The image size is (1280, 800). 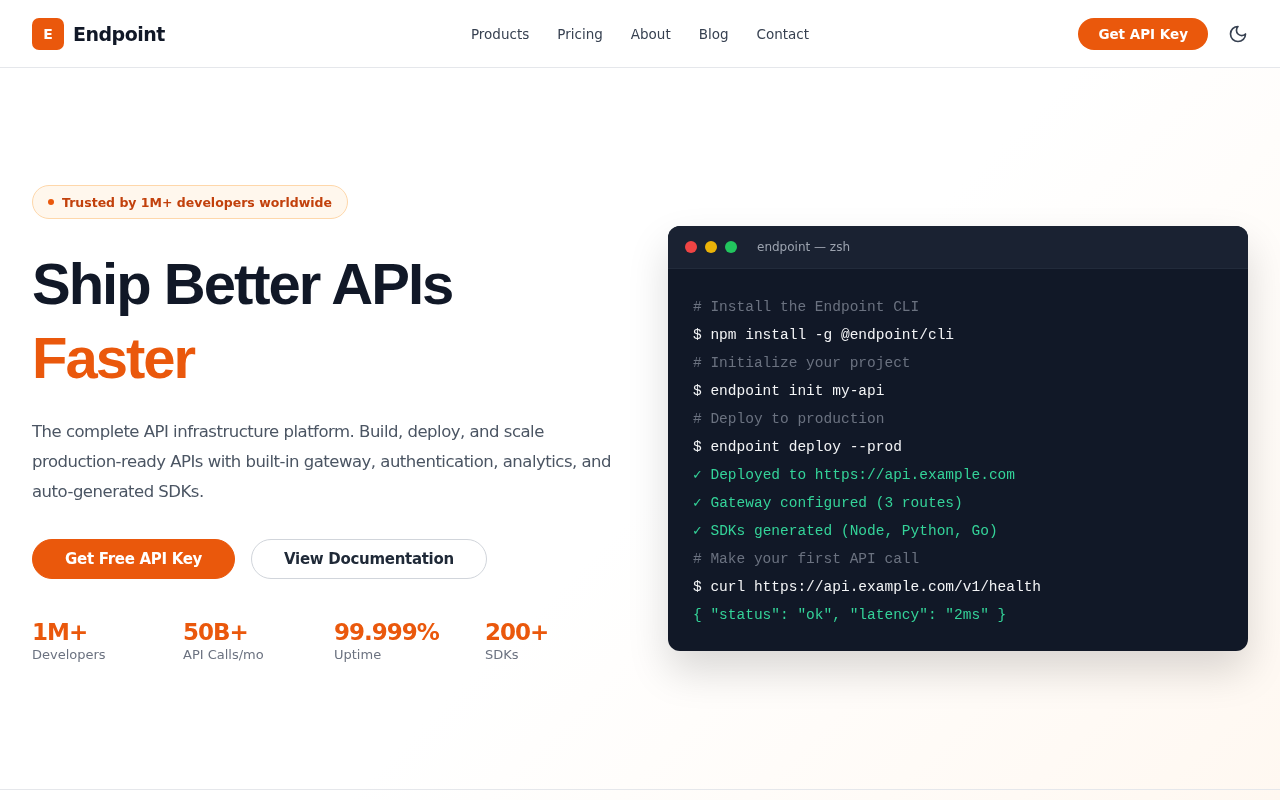 What do you see at coordinates (803, 247) in the screenshot?
I see `terminal-title: endpoint — zsh` at bounding box center [803, 247].